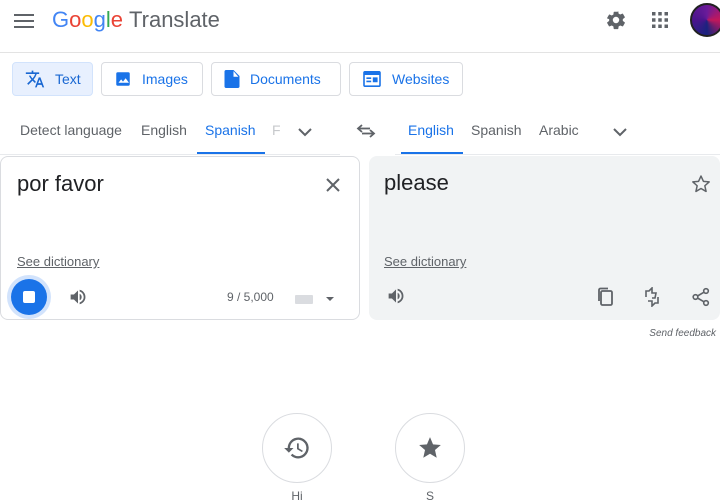 Image resolution: width=720 pixels, height=503 pixels. I want to click on source-listen-speaker-icon, so click(78, 297).